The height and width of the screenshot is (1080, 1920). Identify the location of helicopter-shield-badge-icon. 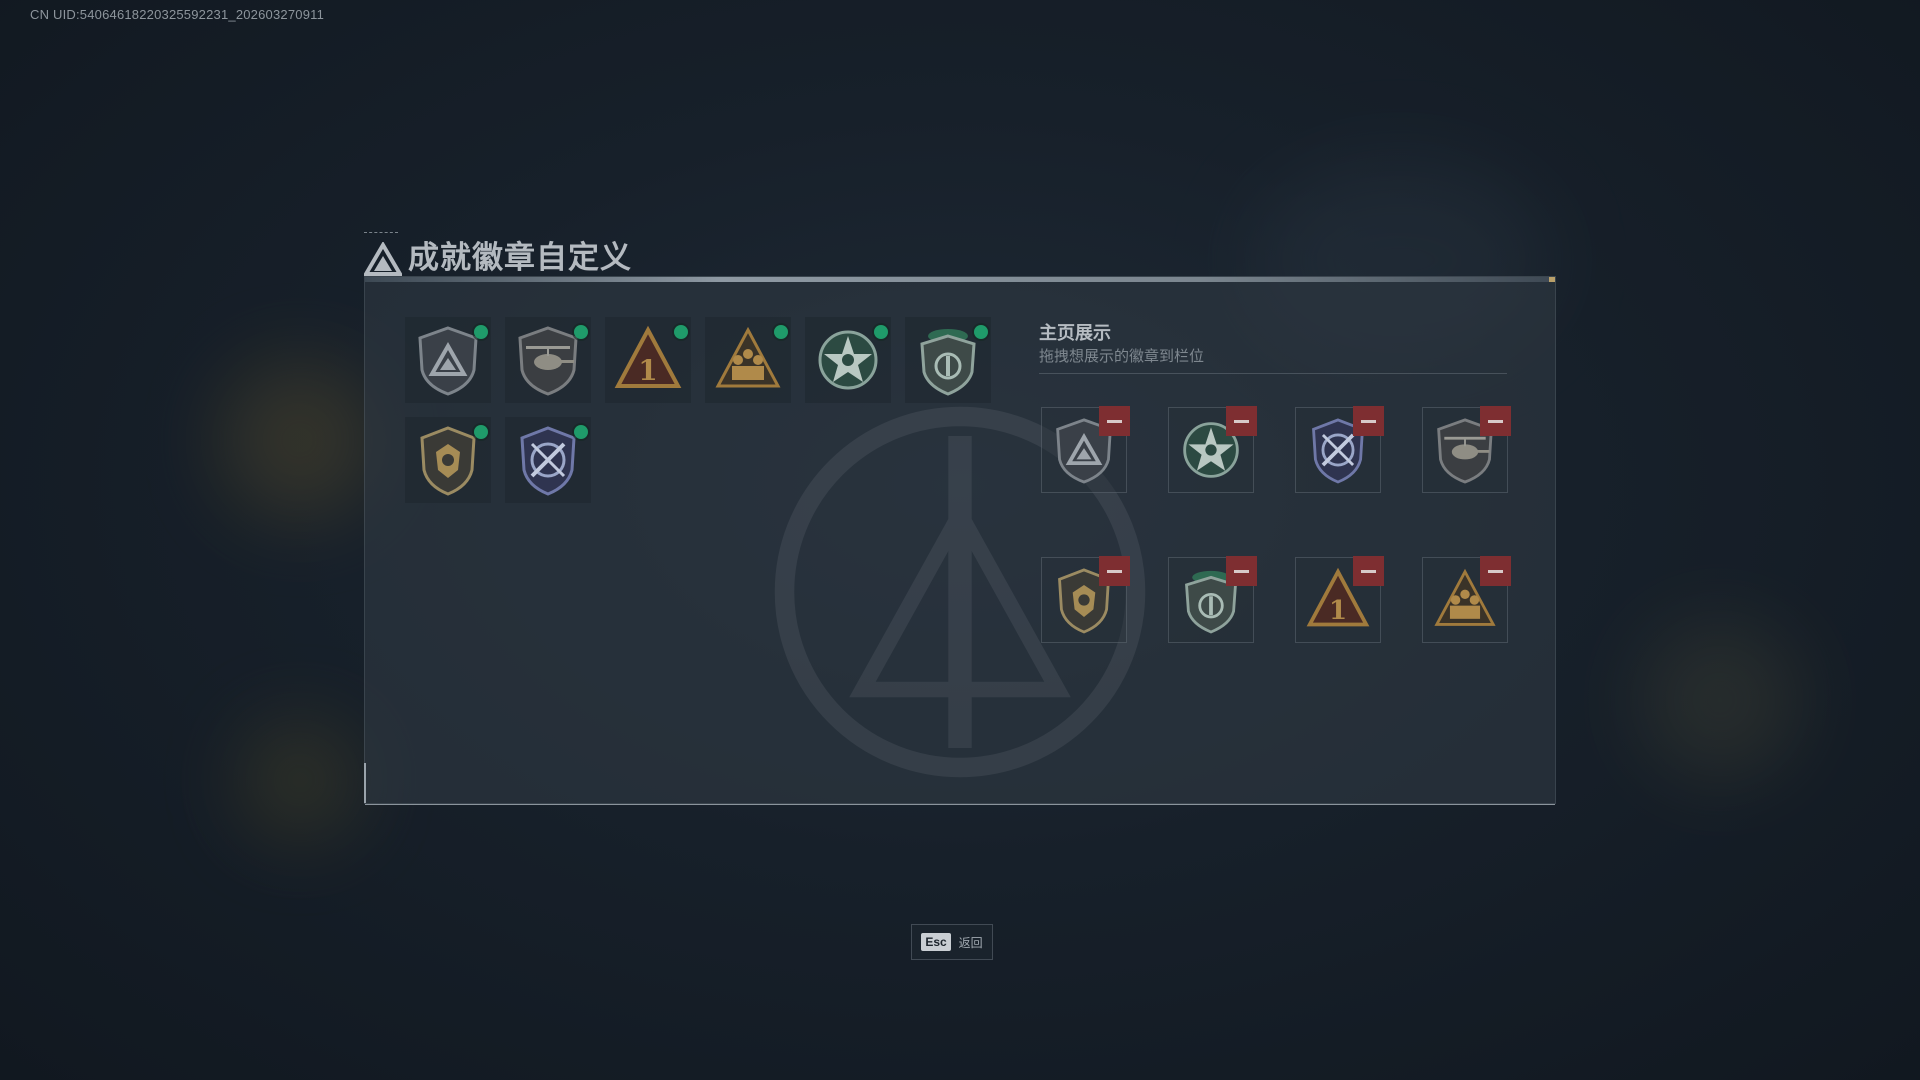
(548, 361).